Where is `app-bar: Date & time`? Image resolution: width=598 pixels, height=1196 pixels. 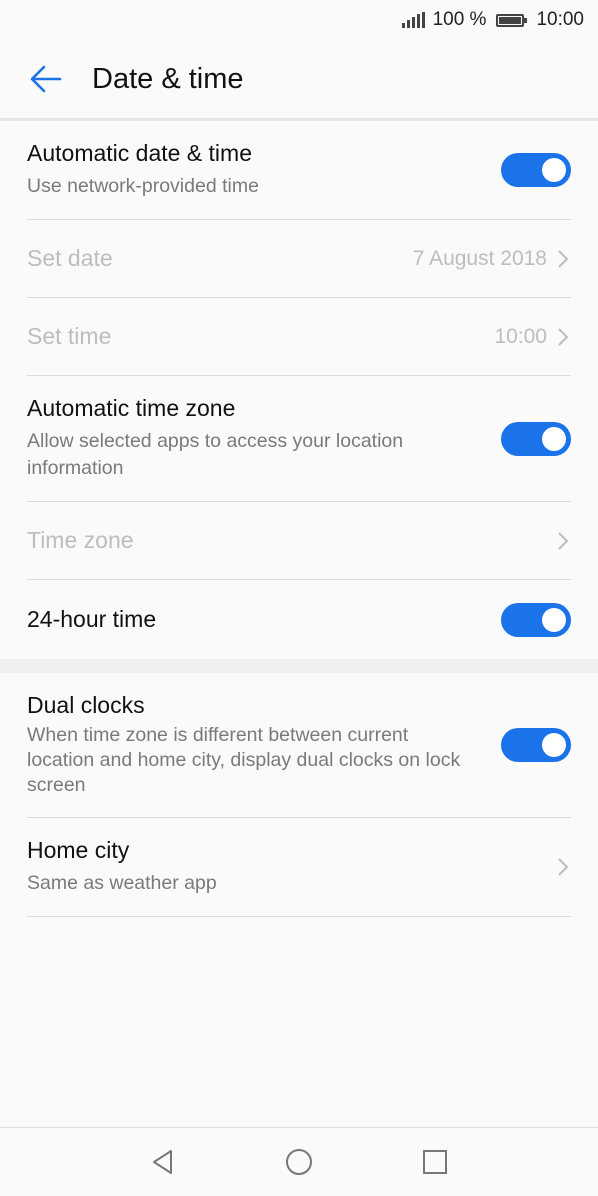
app-bar: Date & time is located at coordinates (299, 80).